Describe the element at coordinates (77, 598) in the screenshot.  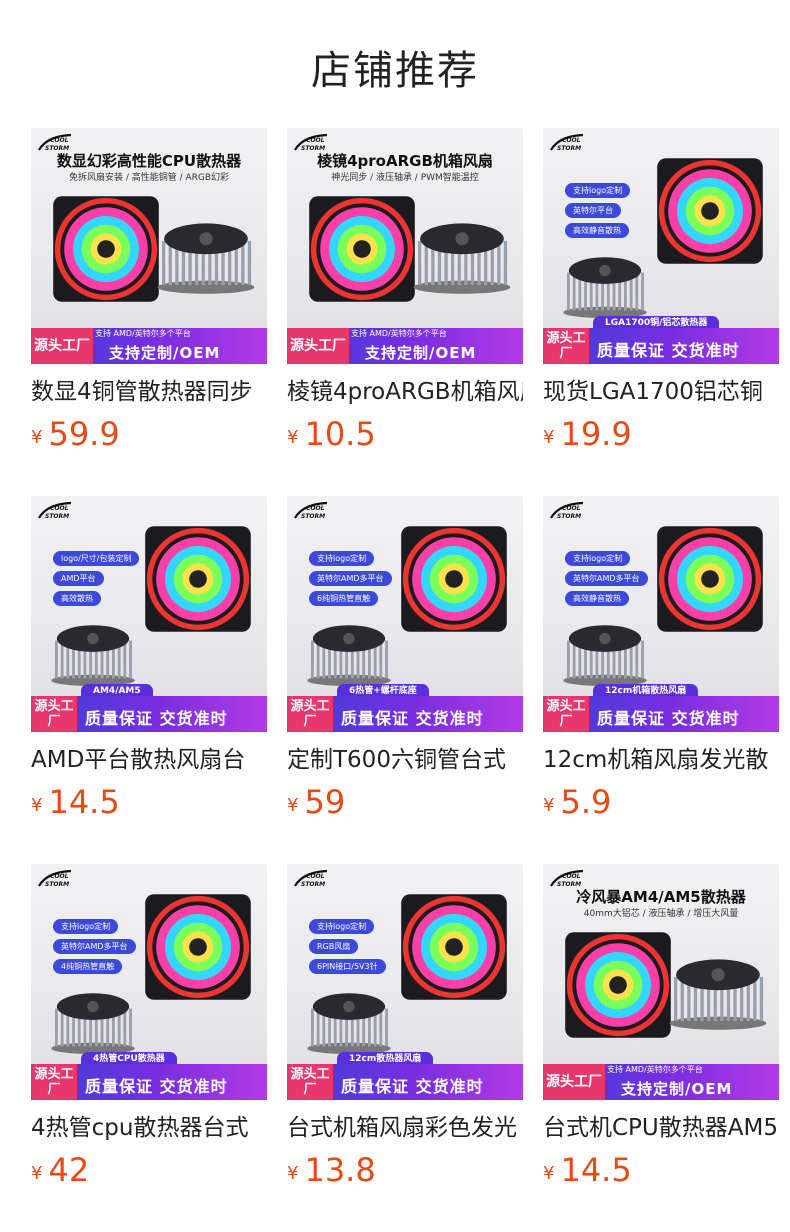
I see `feature-tag: 高效散热` at that location.